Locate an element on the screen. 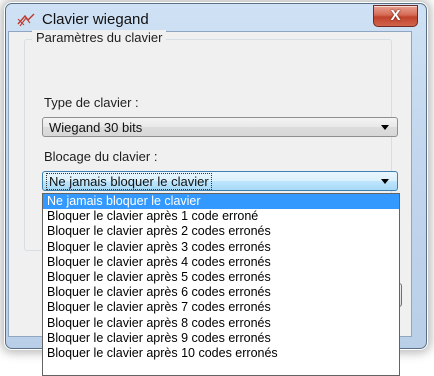 This screenshot has width=434, height=376. dropdown-option: Bloquer le clavier après 5 codes erronés is located at coordinates (221, 277).